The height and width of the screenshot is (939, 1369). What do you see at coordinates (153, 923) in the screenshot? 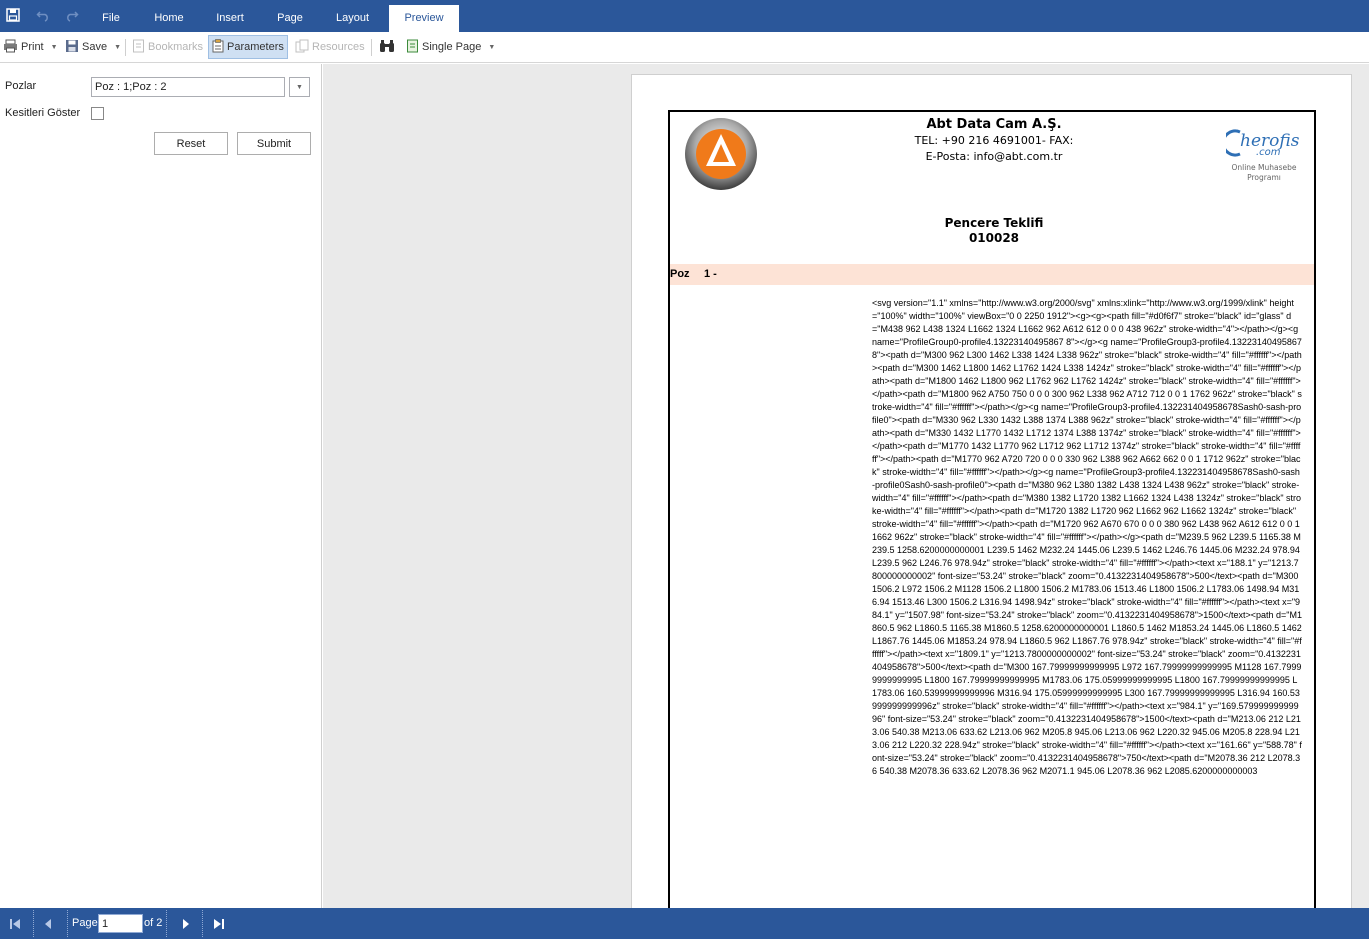
I see `page-count-label: of 2` at bounding box center [153, 923].